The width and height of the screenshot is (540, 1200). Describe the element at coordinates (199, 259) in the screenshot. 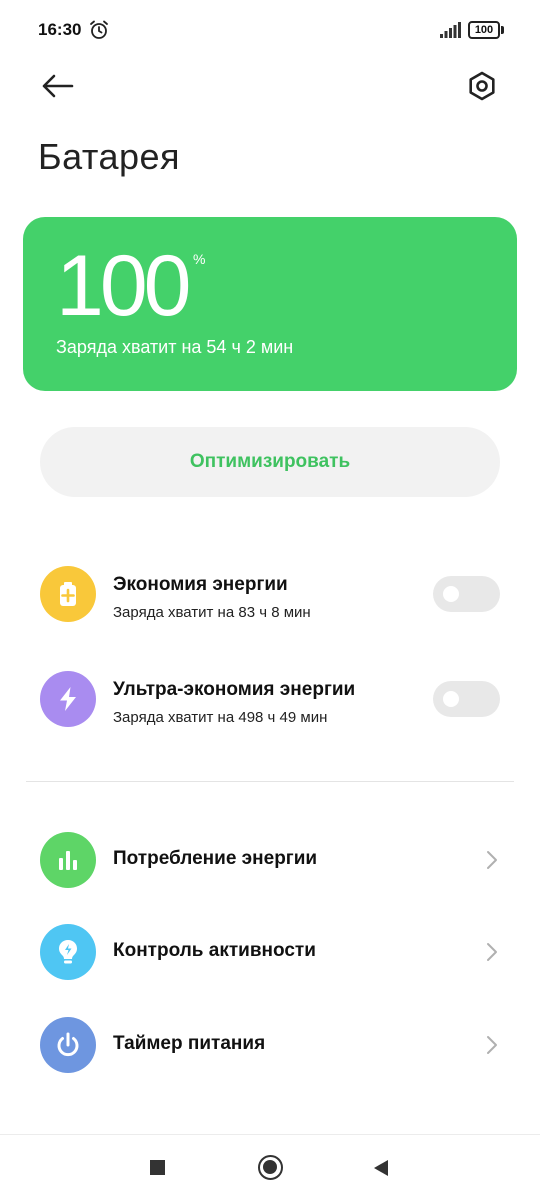

I see `battery-percent-sign: %` at that location.